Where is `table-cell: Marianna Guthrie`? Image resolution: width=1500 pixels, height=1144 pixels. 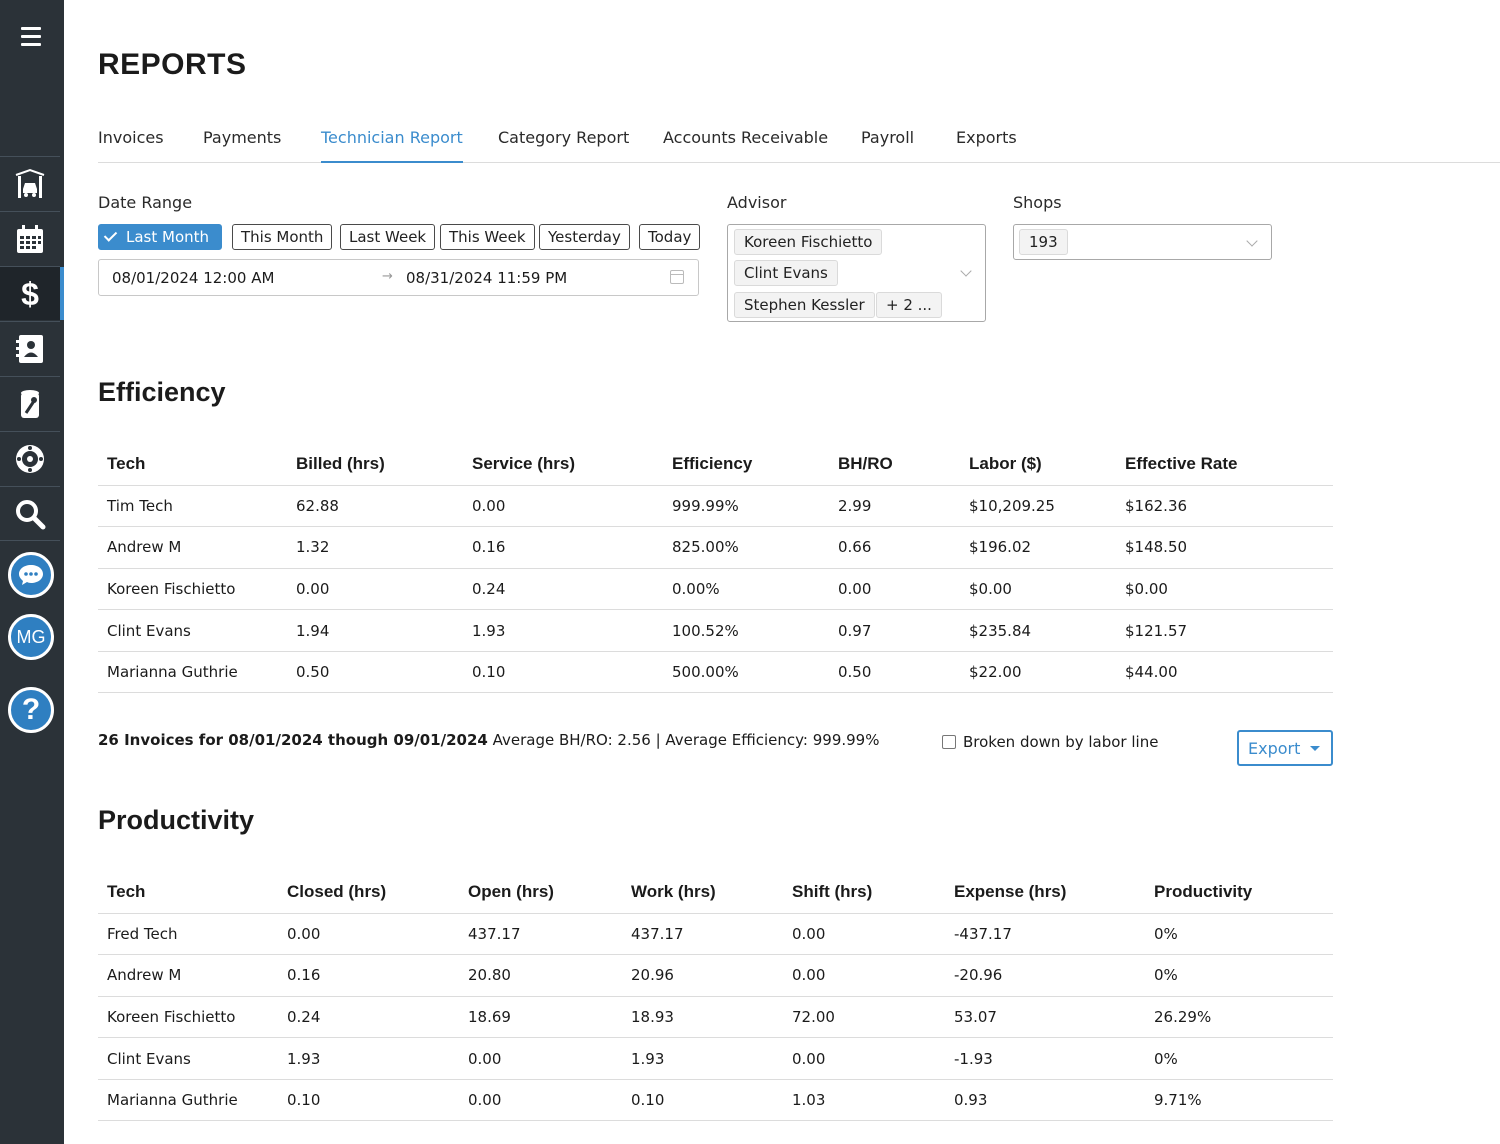 table-cell: Marianna Guthrie is located at coordinates (192, 672).